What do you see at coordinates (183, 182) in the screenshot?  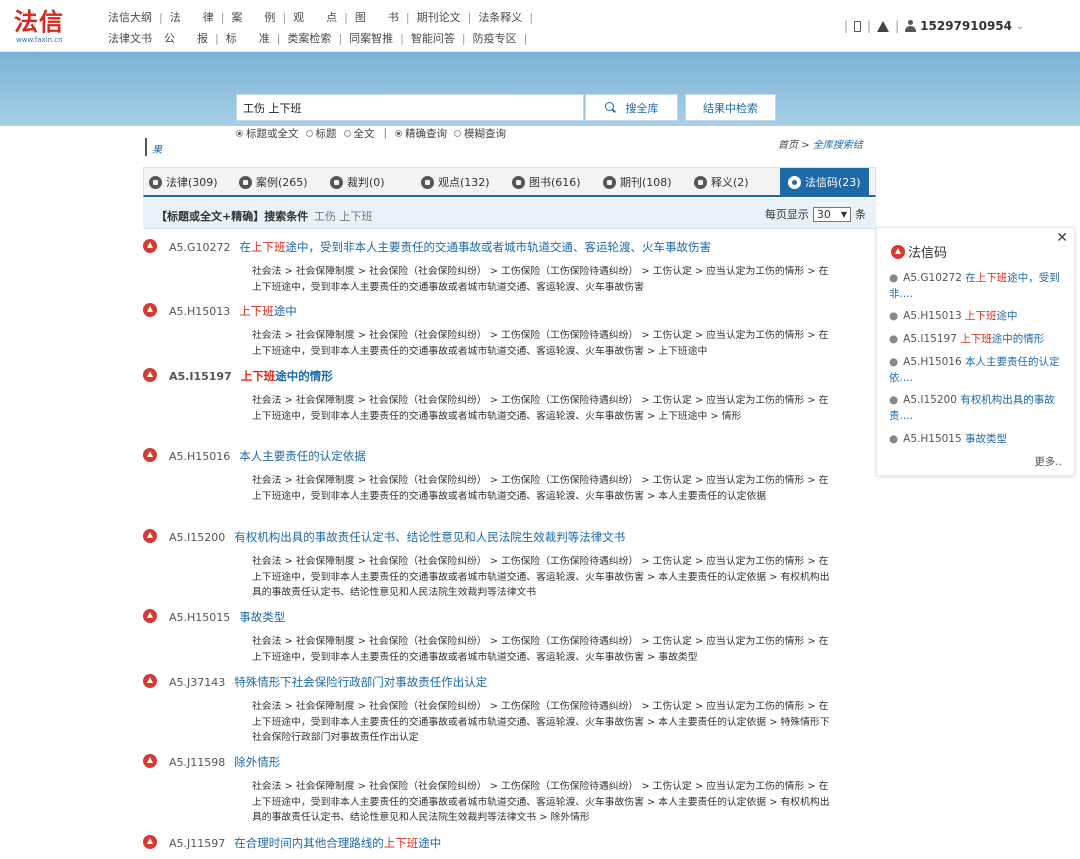 I see `tab-law: 法律(309)` at bounding box center [183, 182].